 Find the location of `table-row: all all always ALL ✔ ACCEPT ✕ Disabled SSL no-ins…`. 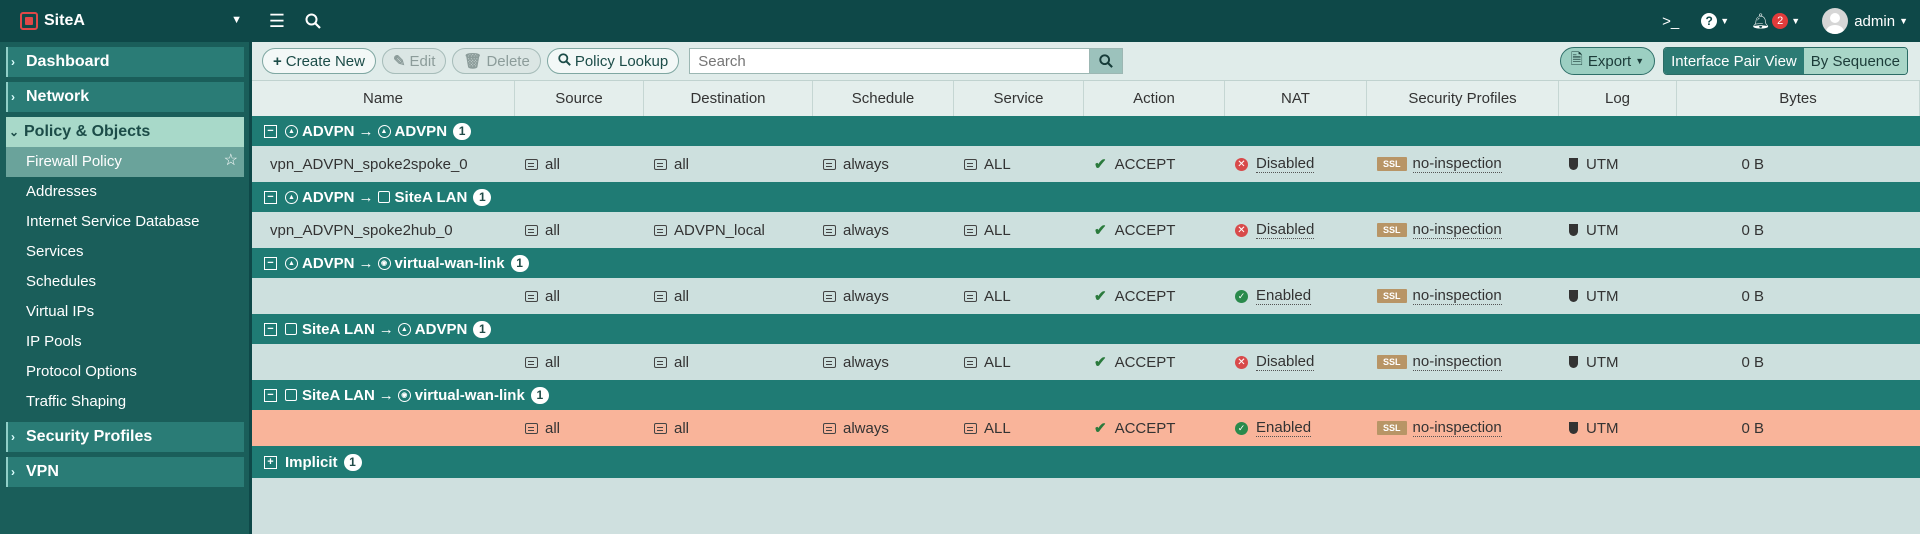

table-row: all all always ALL ✔ ACCEPT ✕ Disabled SSL no-ins… is located at coordinates (1086, 362).